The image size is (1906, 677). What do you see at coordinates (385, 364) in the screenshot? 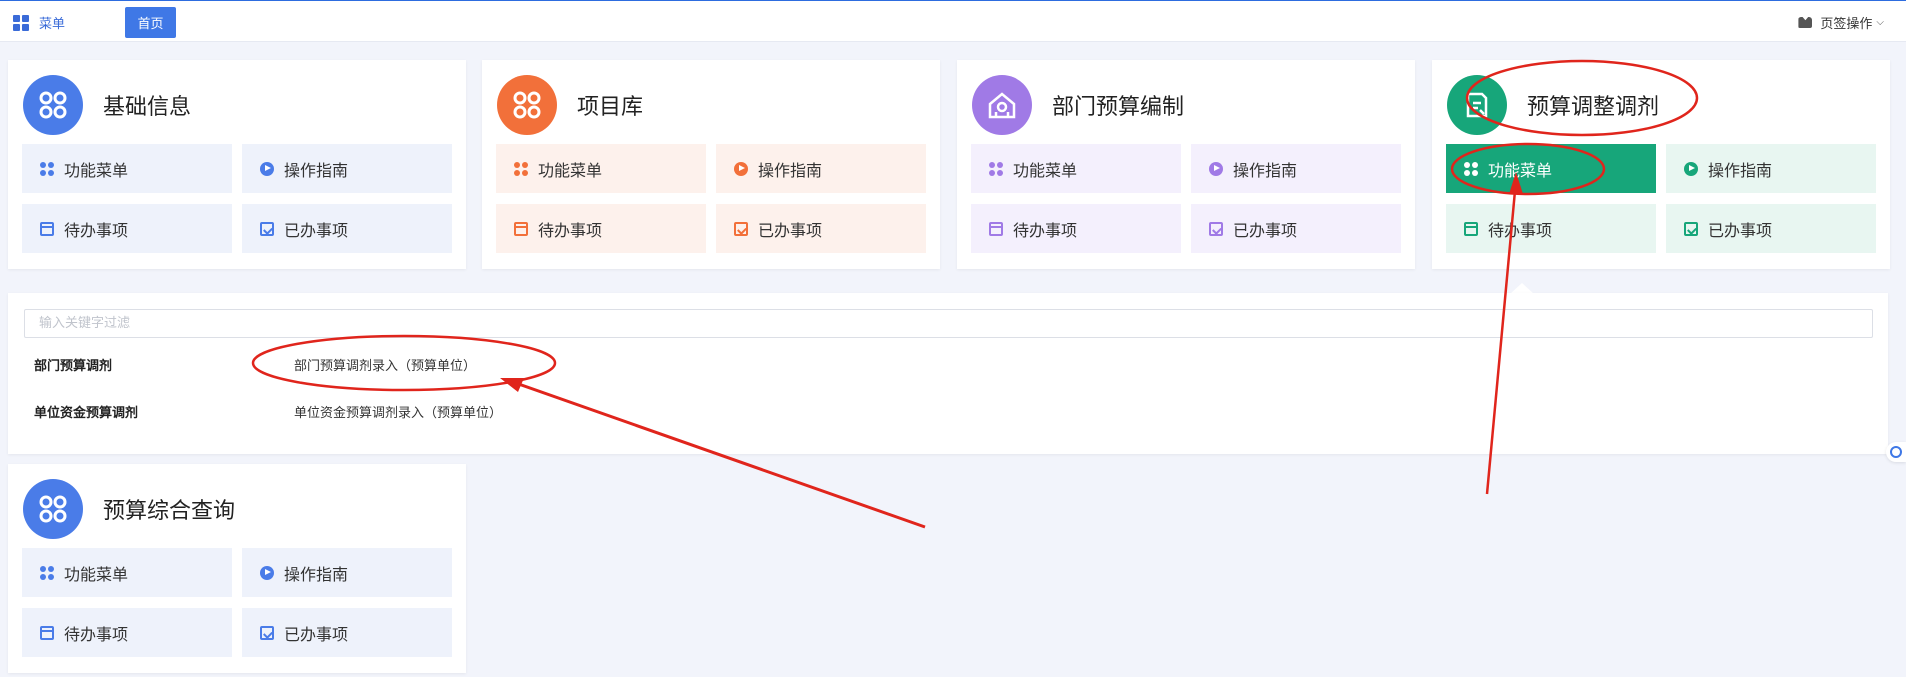
I see `link-dept-adjust-entry: 部门预算调剂录入（预算单位）` at bounding box center [385, 364].